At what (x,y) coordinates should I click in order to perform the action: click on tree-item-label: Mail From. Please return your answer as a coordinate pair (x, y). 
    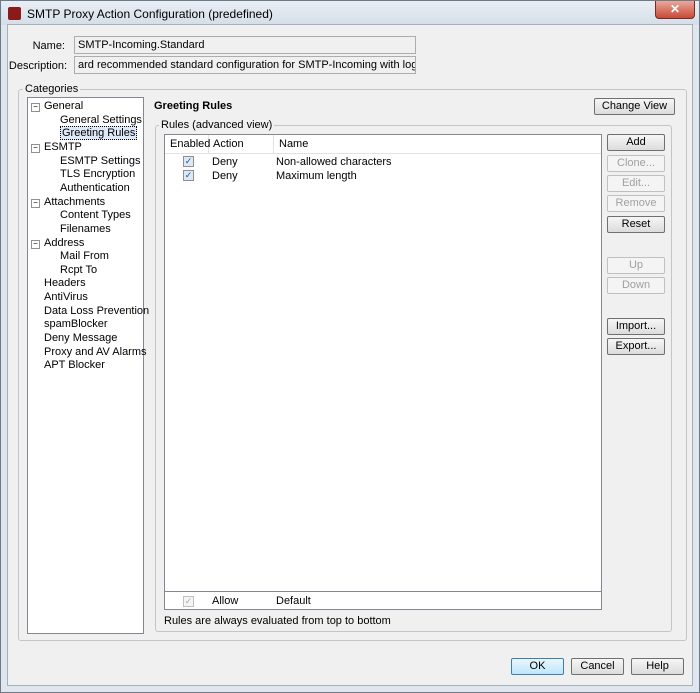
    Looking at the image, I should click on (84, 256).